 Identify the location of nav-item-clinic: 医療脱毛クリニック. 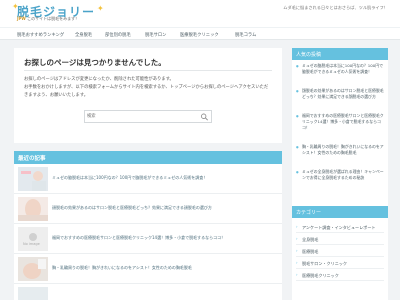
(199, 35).